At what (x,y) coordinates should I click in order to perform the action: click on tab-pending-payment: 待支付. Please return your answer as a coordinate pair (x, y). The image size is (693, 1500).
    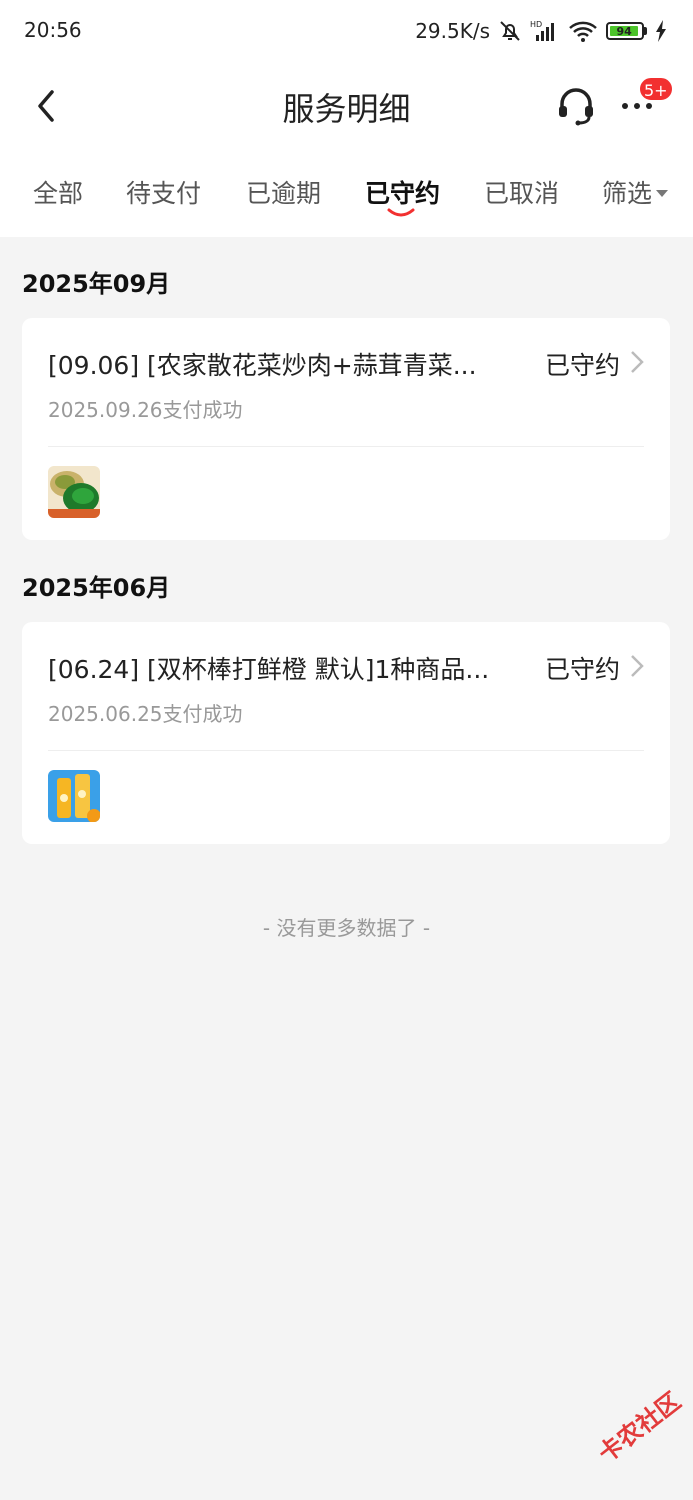
    Looking at the image, I should click on (163, 192).